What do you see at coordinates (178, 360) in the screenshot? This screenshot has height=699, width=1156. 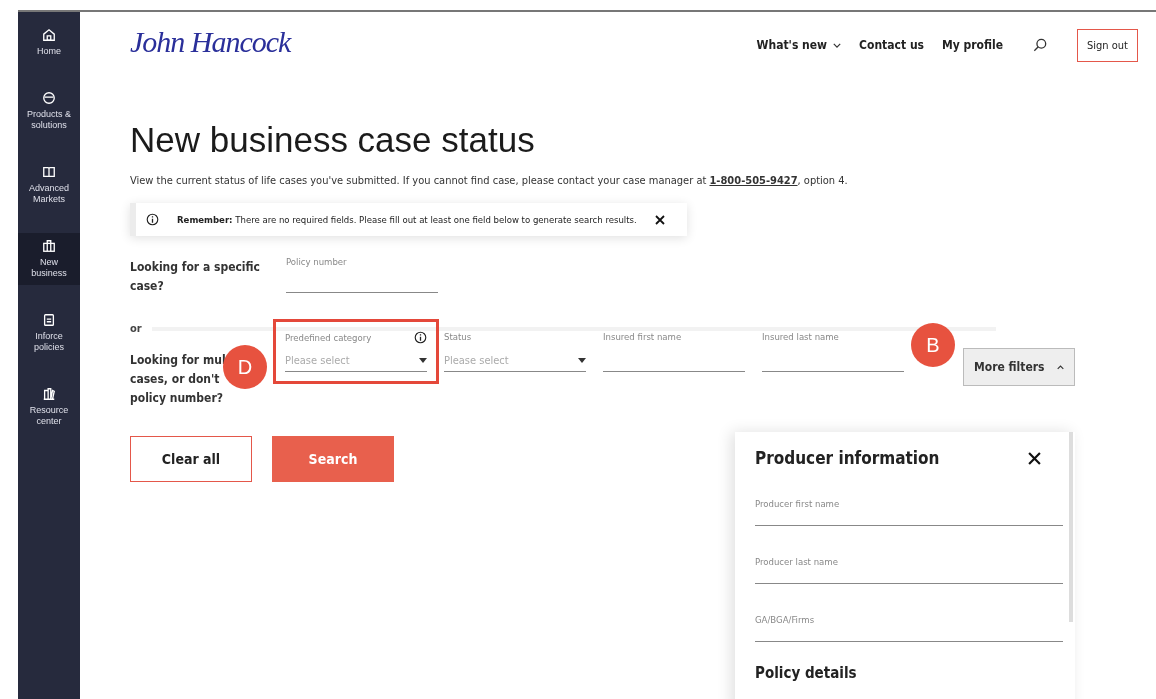 I see `section-label: Looking for mul` at bounding box center [178, 360].